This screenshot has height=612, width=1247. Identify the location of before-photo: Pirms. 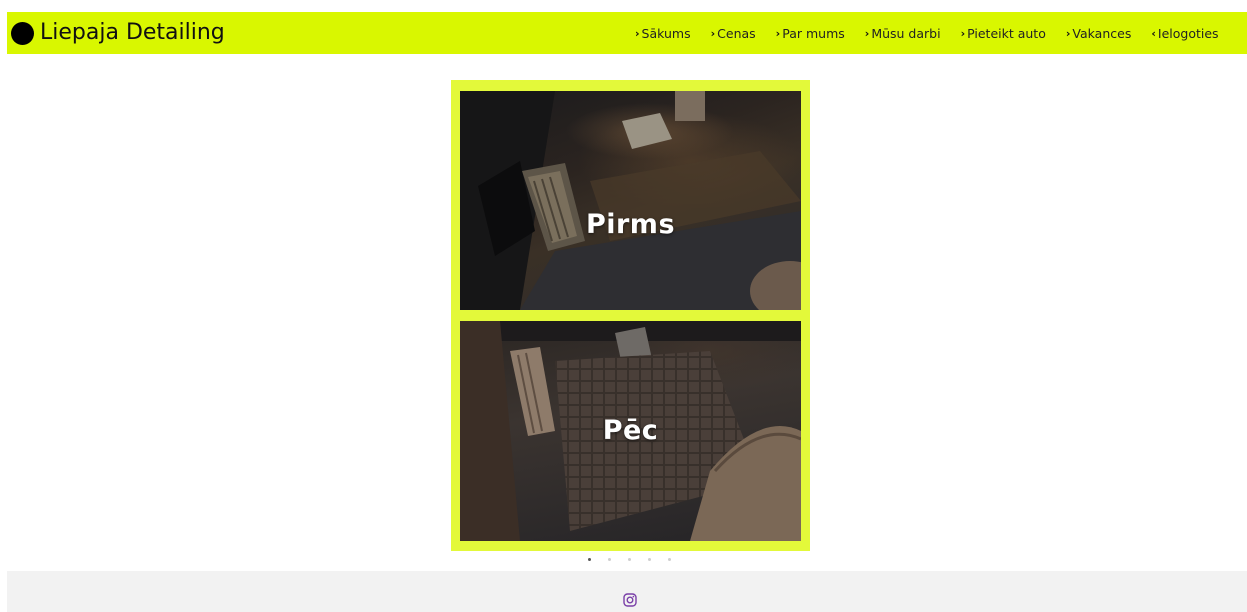
(630, 200).